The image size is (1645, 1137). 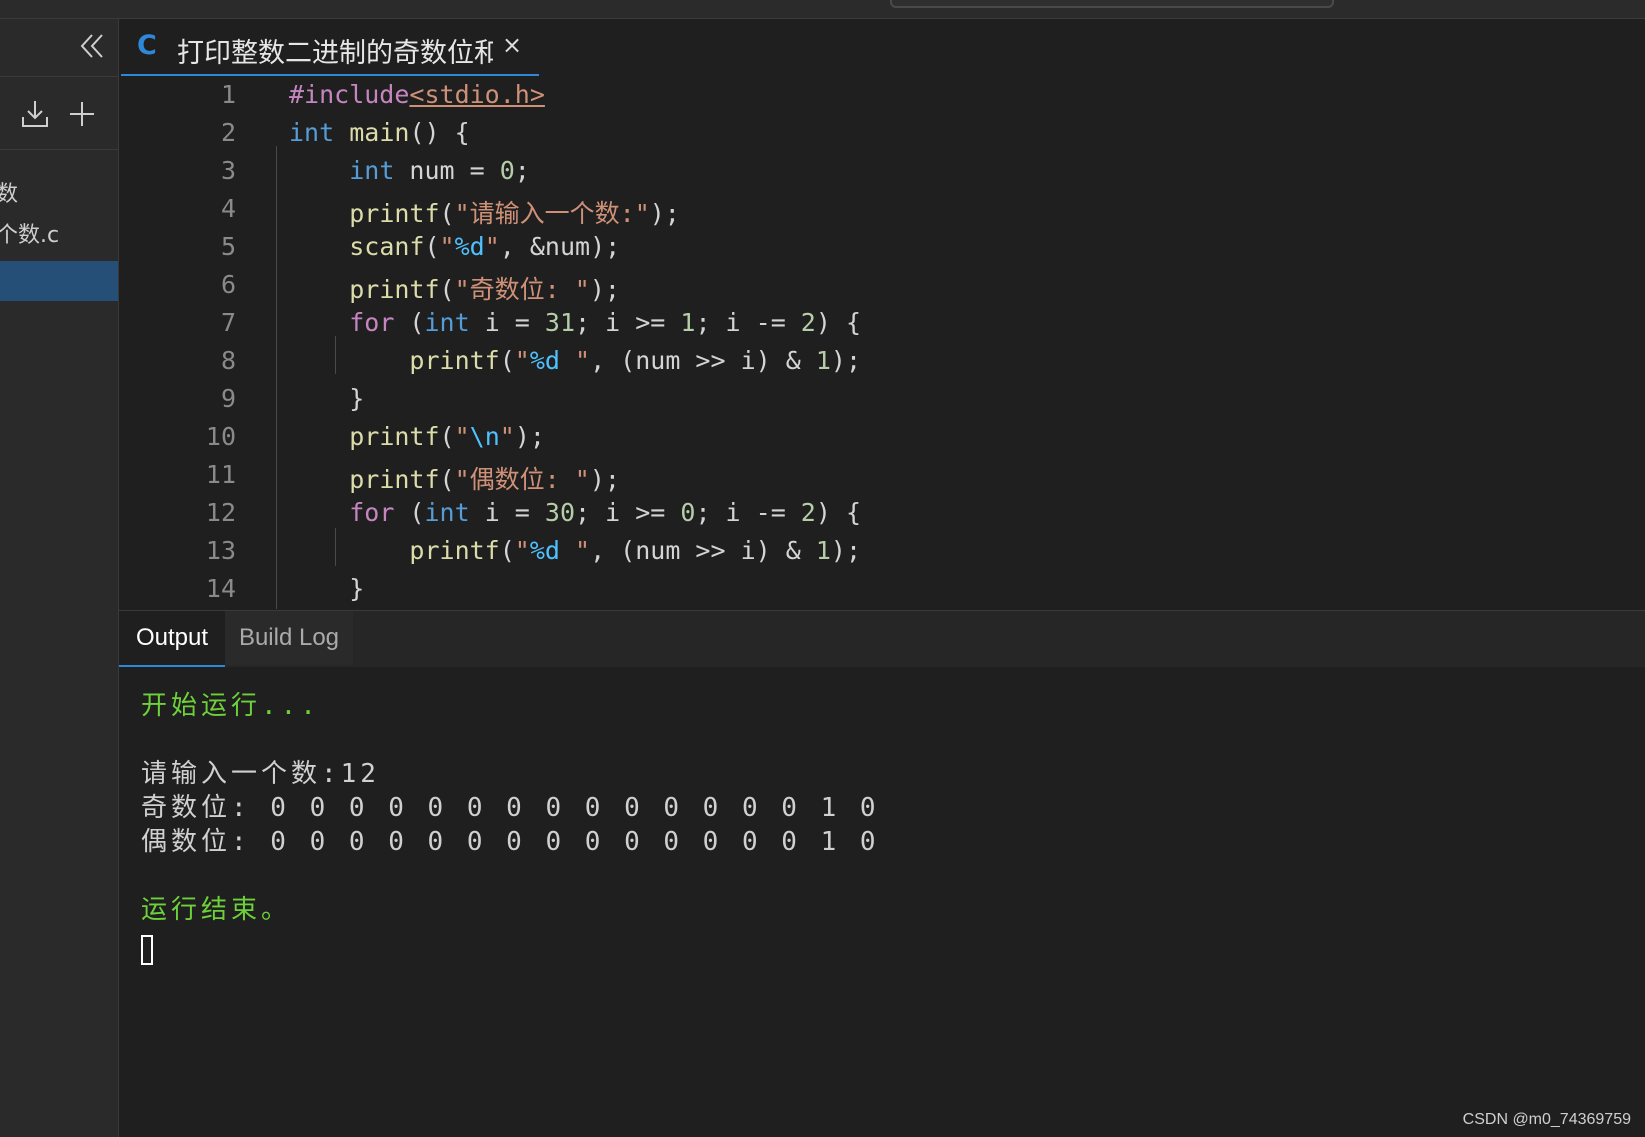 I want to click on line-number: 13, so click(x=220, y=550).